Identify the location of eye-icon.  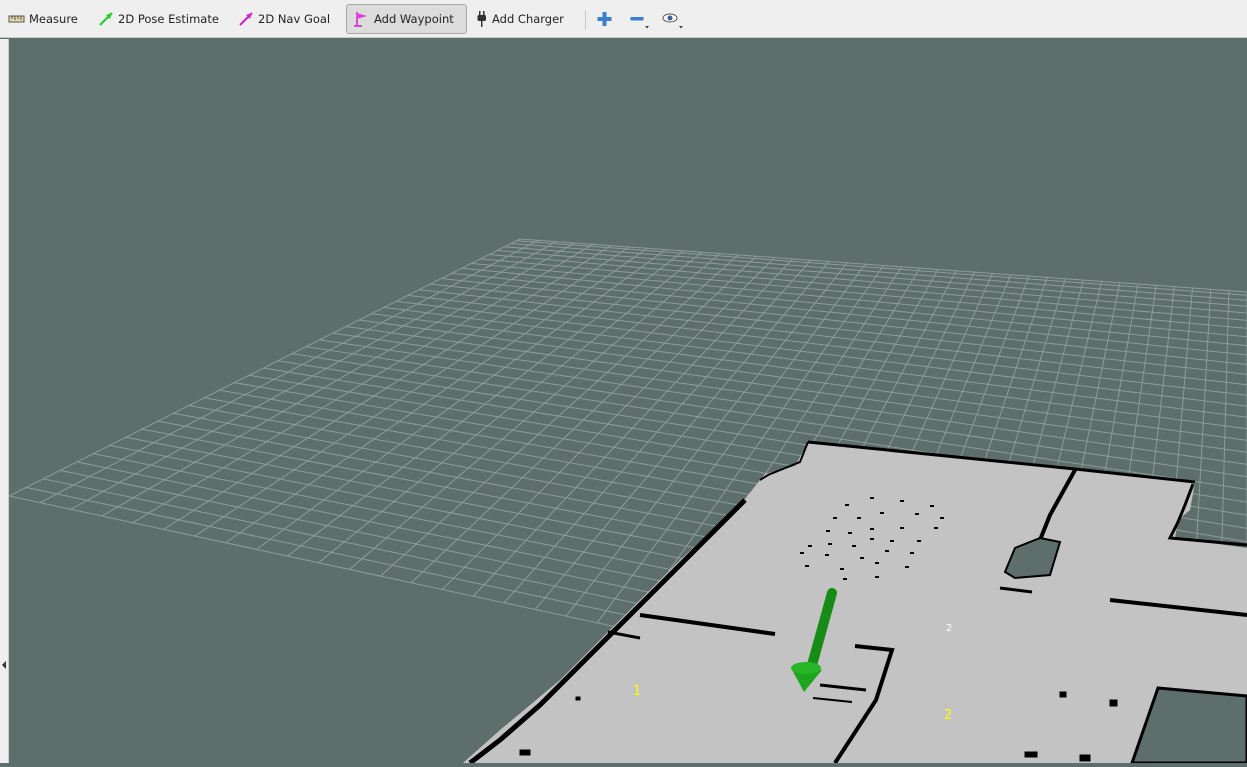
(671, 23).